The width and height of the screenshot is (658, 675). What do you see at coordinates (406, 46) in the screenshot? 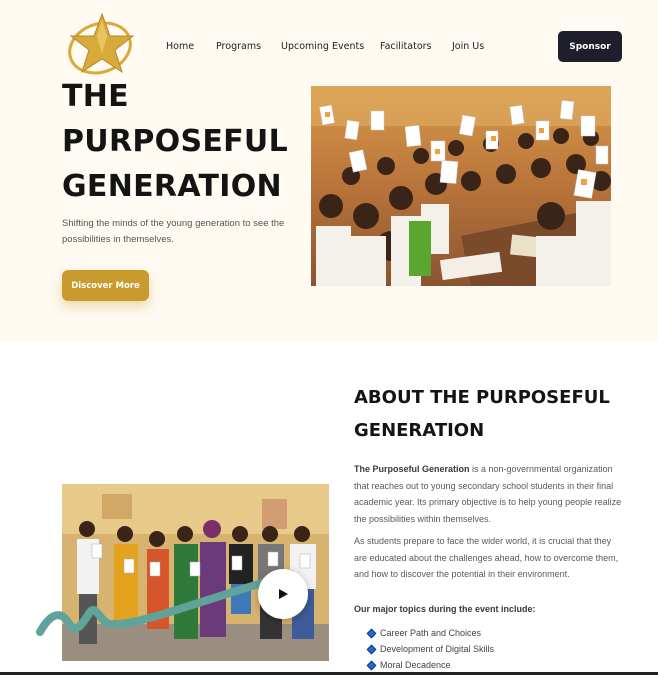
I see `nav-facilitators: Facilitators` at bounding box center [406, 46].